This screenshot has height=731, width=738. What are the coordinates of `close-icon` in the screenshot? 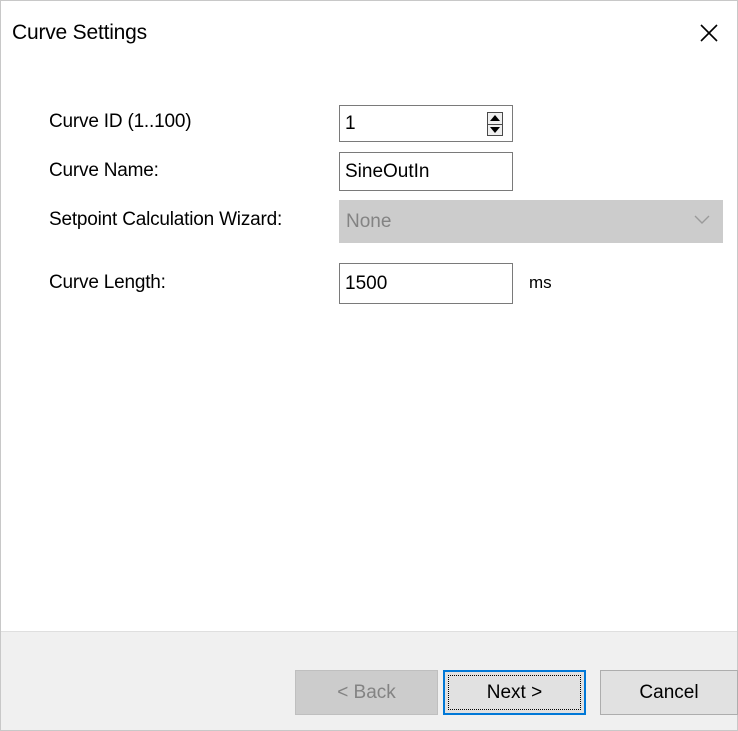 It's located at (709, 33).